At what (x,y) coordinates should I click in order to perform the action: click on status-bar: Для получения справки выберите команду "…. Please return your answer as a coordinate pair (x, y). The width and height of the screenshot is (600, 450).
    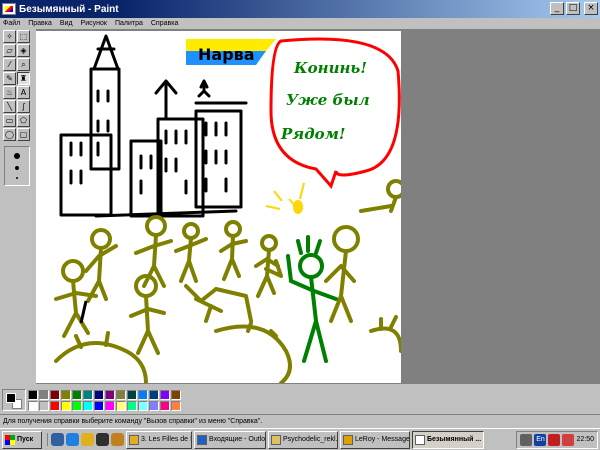
    Looking at the image, I should click on (300, 421).